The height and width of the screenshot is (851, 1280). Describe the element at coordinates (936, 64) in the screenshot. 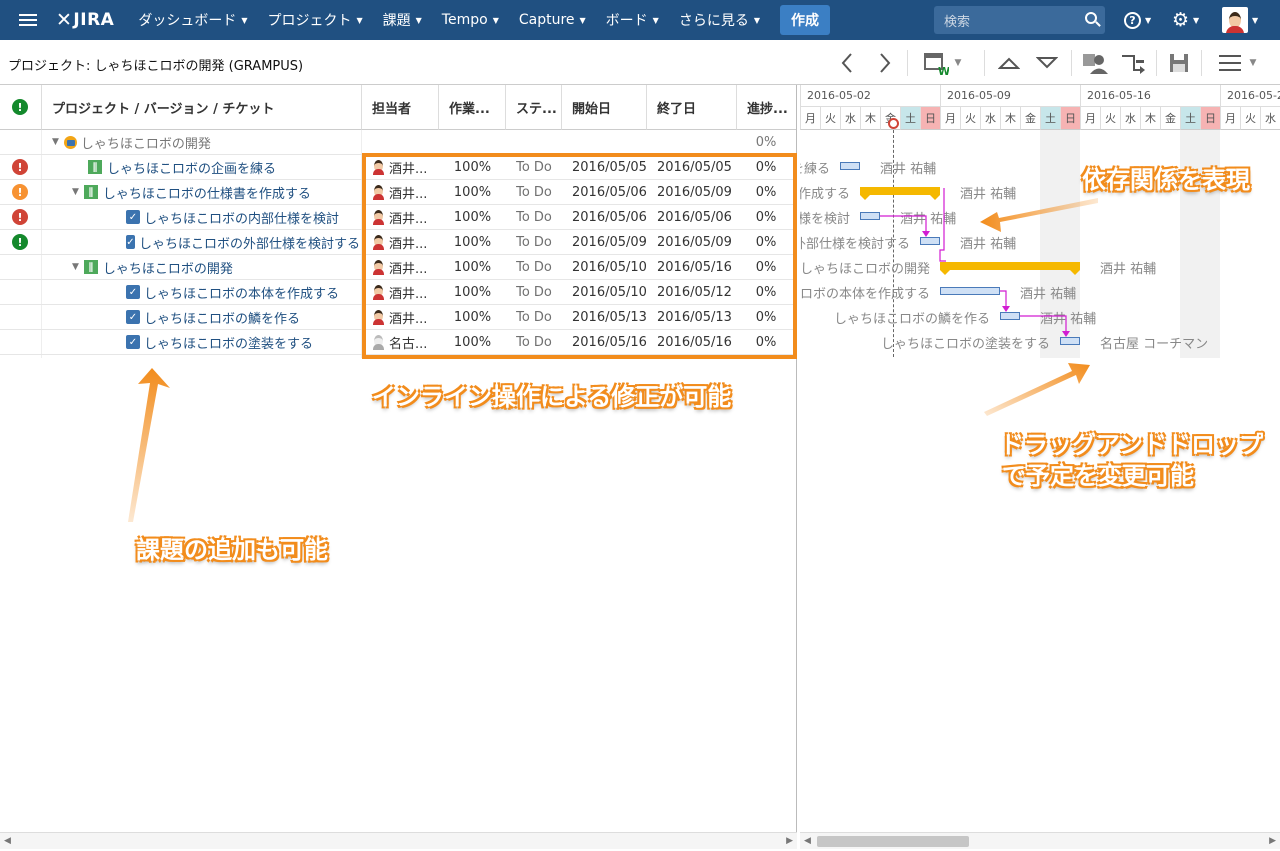

I see `calendar-icon: W` at that location.